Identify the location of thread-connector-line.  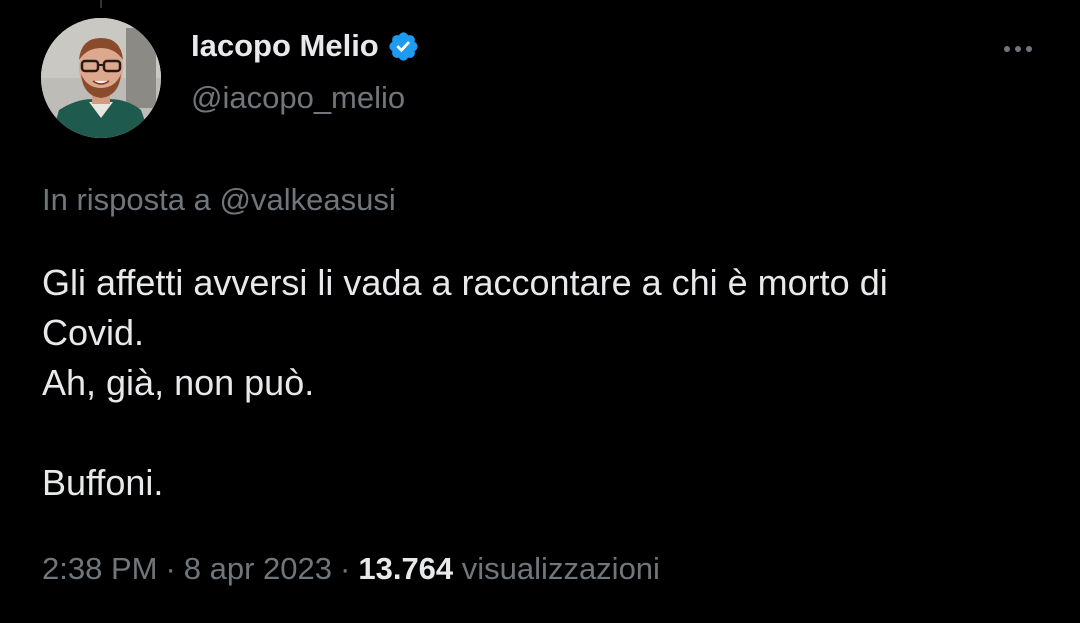
(101, 4).